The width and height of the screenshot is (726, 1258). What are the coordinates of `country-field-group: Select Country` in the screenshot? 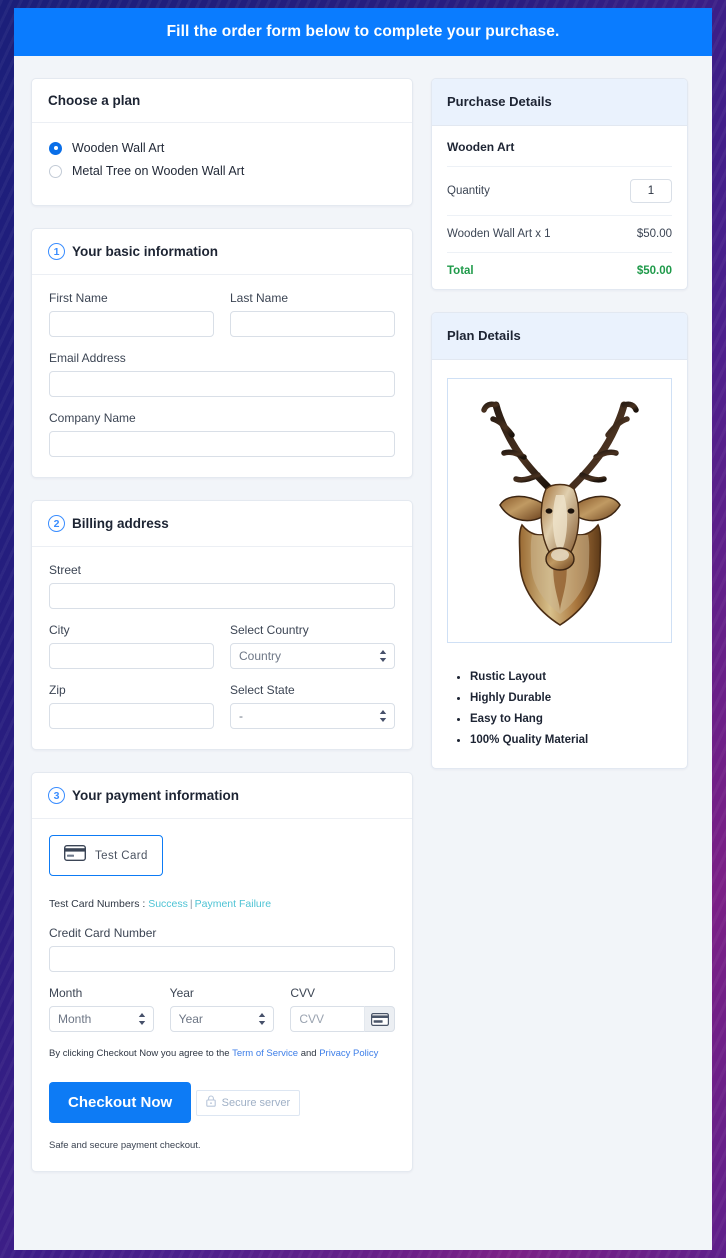 It's located at (312, 646).